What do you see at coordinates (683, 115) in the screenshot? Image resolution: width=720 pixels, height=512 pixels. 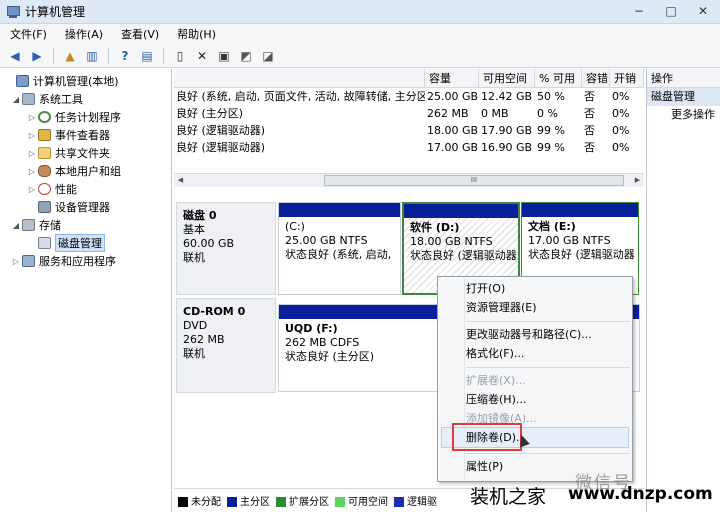 I see `more-actions-link: 更多操作` at bounding box center [683, 115].